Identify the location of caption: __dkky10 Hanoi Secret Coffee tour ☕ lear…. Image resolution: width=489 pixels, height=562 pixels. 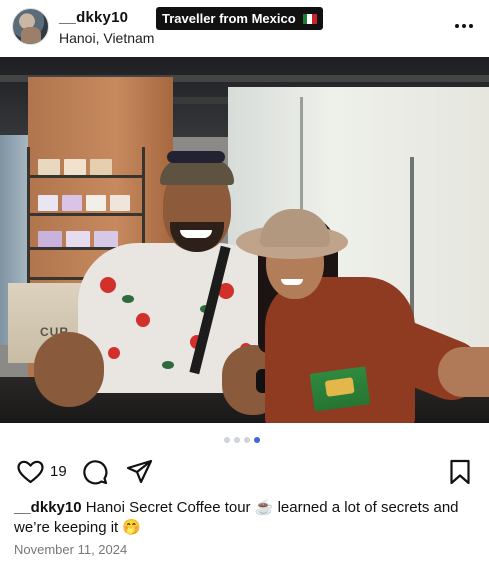
(246, 517).